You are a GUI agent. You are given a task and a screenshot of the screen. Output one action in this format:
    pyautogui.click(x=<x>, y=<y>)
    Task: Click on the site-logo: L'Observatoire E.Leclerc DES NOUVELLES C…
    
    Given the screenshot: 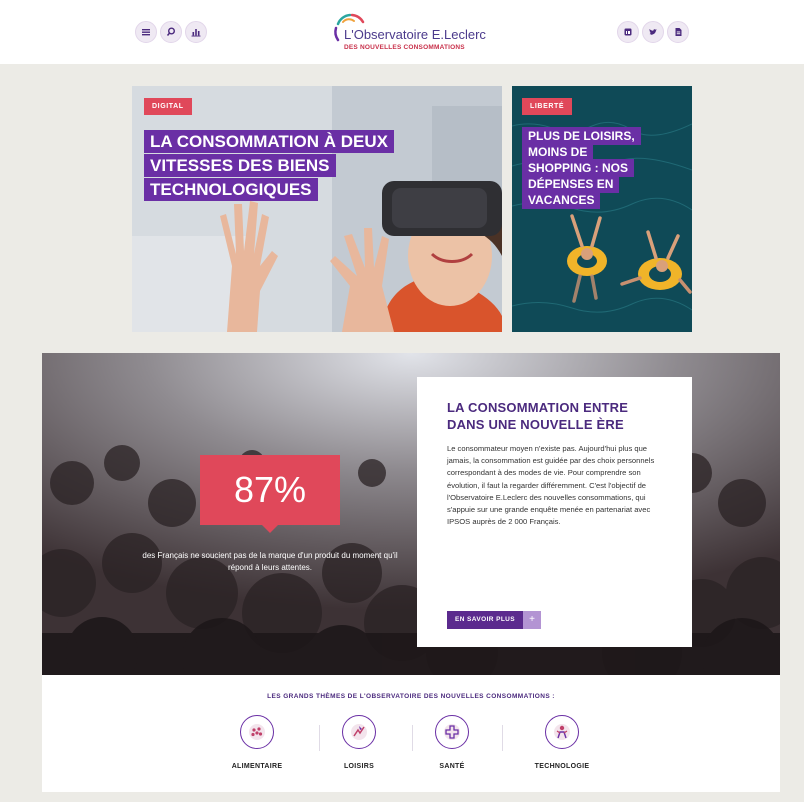 What is the action you would take?
    pyautogui.click(x=410, y=32)
    